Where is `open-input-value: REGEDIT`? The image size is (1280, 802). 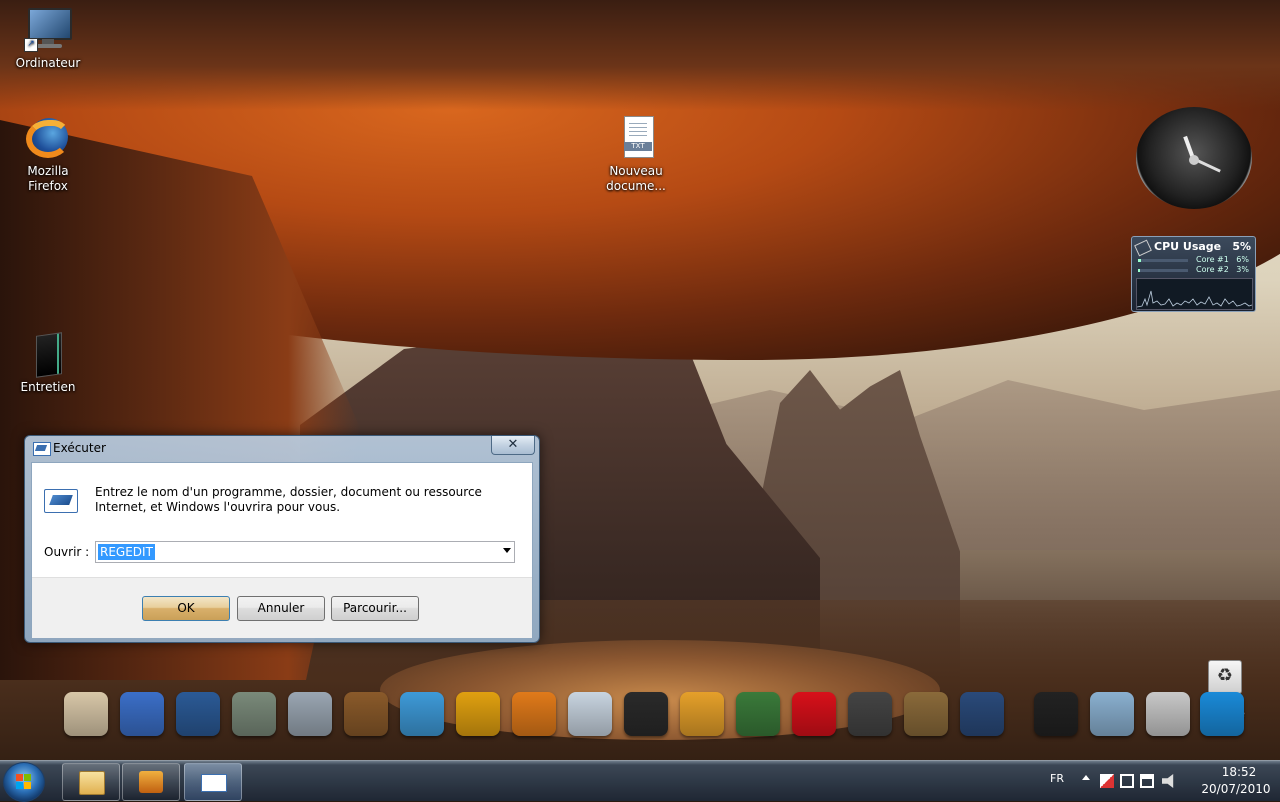 open-input-value: REGEDIT is located at coordinates (126, 552).